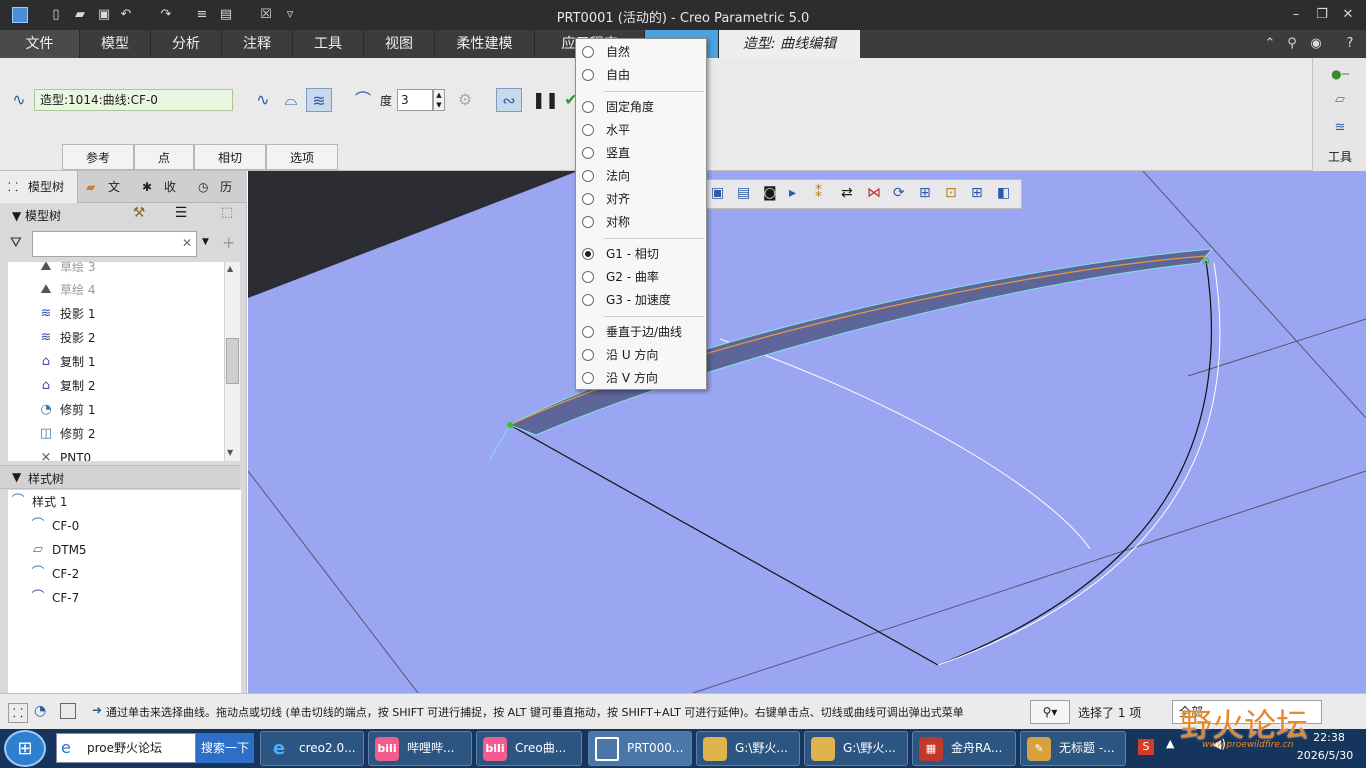  I want to click on tab-flexible-modeling: 柔性建模, so click(485, 44).